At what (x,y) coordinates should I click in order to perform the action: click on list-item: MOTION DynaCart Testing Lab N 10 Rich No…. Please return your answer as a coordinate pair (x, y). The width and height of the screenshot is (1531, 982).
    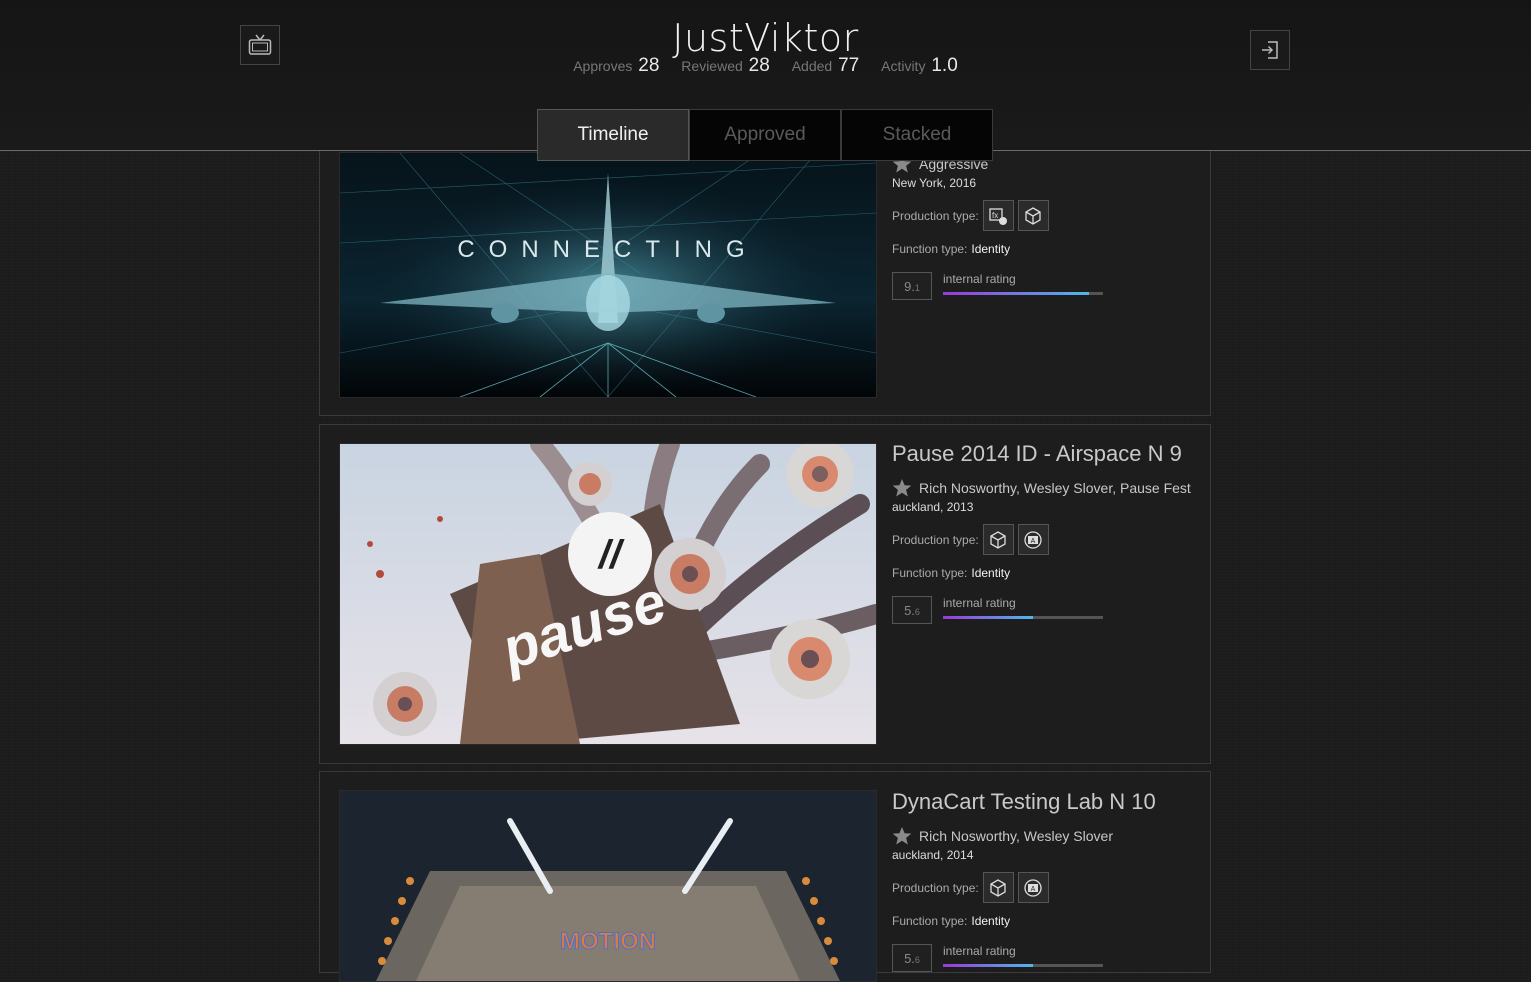
    Looking at the image, I should click on (765, 876).